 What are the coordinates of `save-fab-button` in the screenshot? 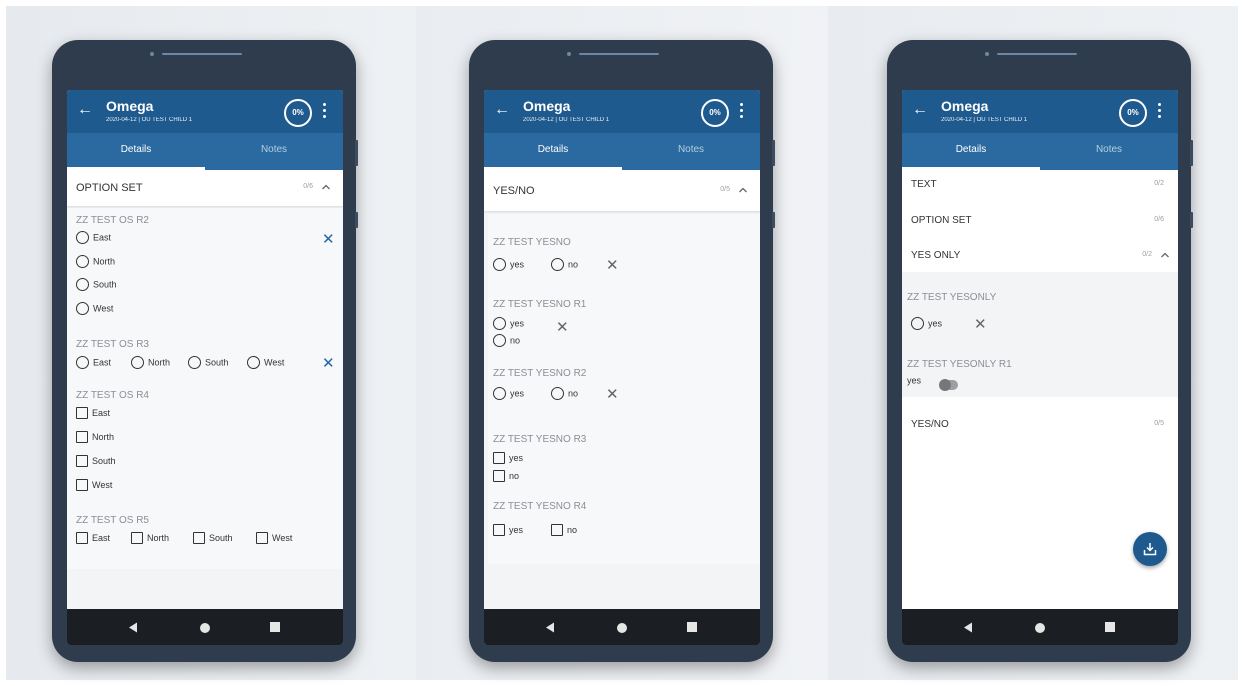 It's located at (1150, 549).